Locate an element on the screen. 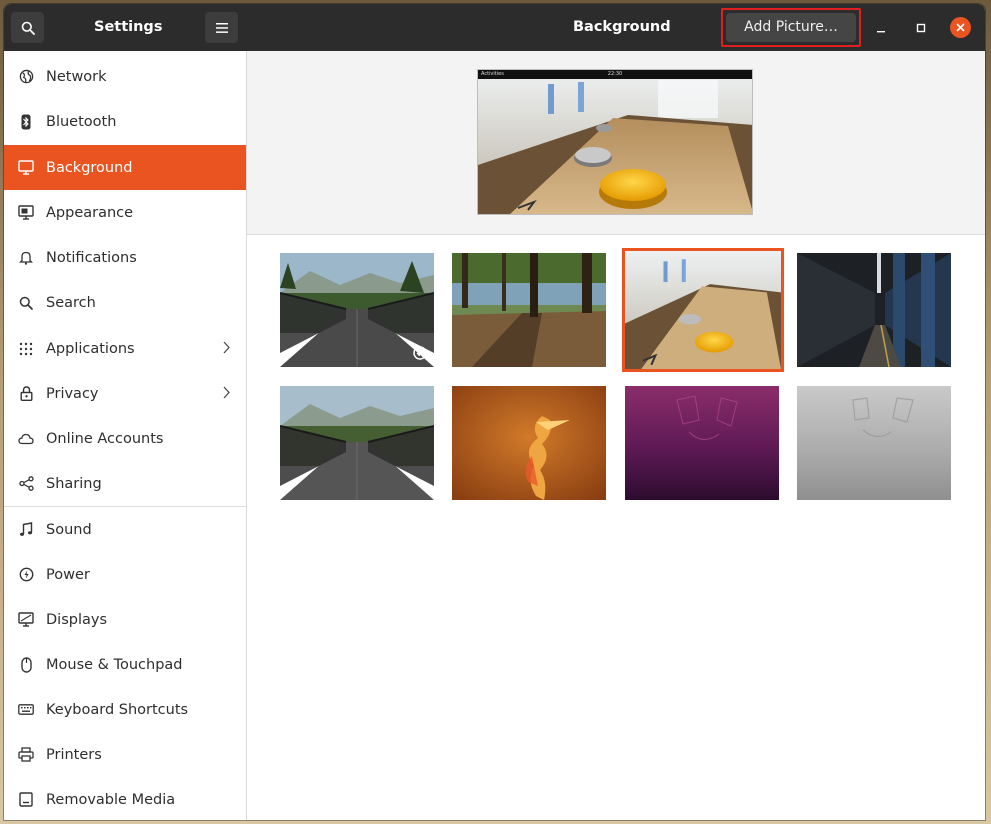 The height and width of the screenshot is (824, 991). sidebar-item-applications: Applications is located at coordinates (125, 348).